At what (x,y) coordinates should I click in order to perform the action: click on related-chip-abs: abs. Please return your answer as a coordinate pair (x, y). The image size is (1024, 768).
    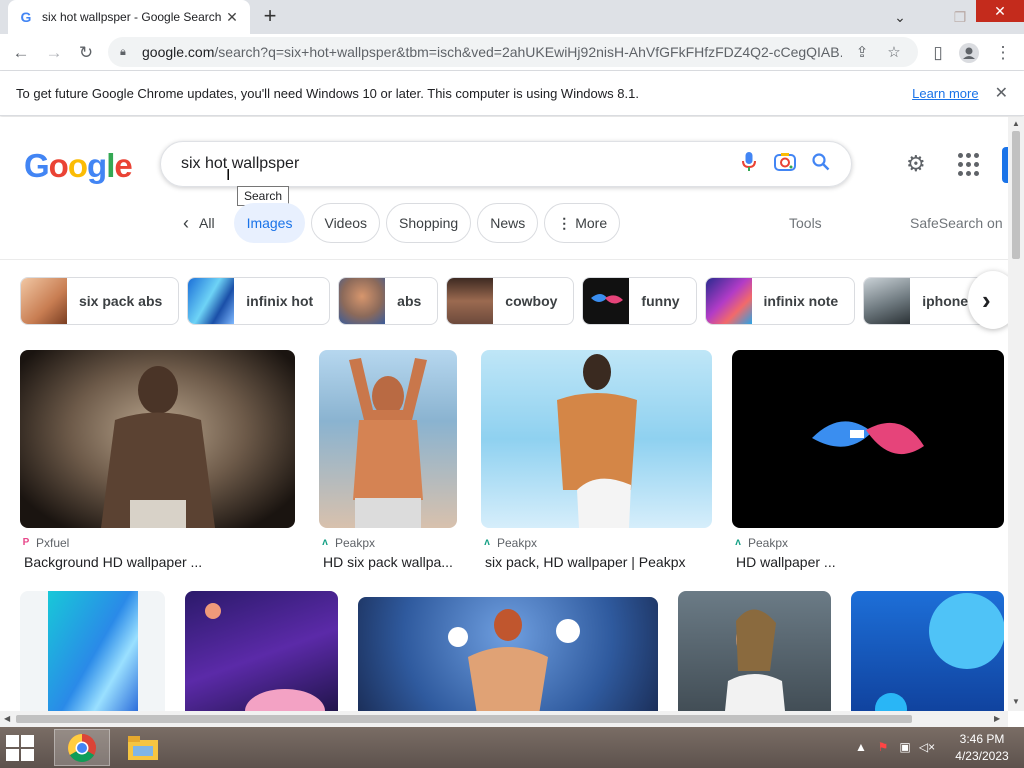
    Looking at the image, I should click on (388, 301).